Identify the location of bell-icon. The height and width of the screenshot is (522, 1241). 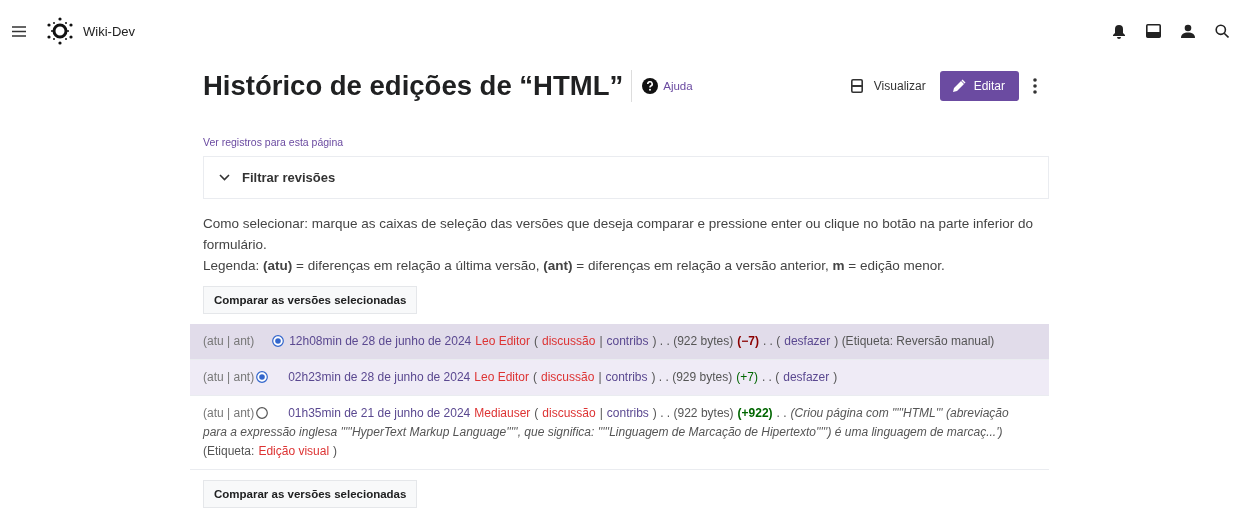
(1119, 31).